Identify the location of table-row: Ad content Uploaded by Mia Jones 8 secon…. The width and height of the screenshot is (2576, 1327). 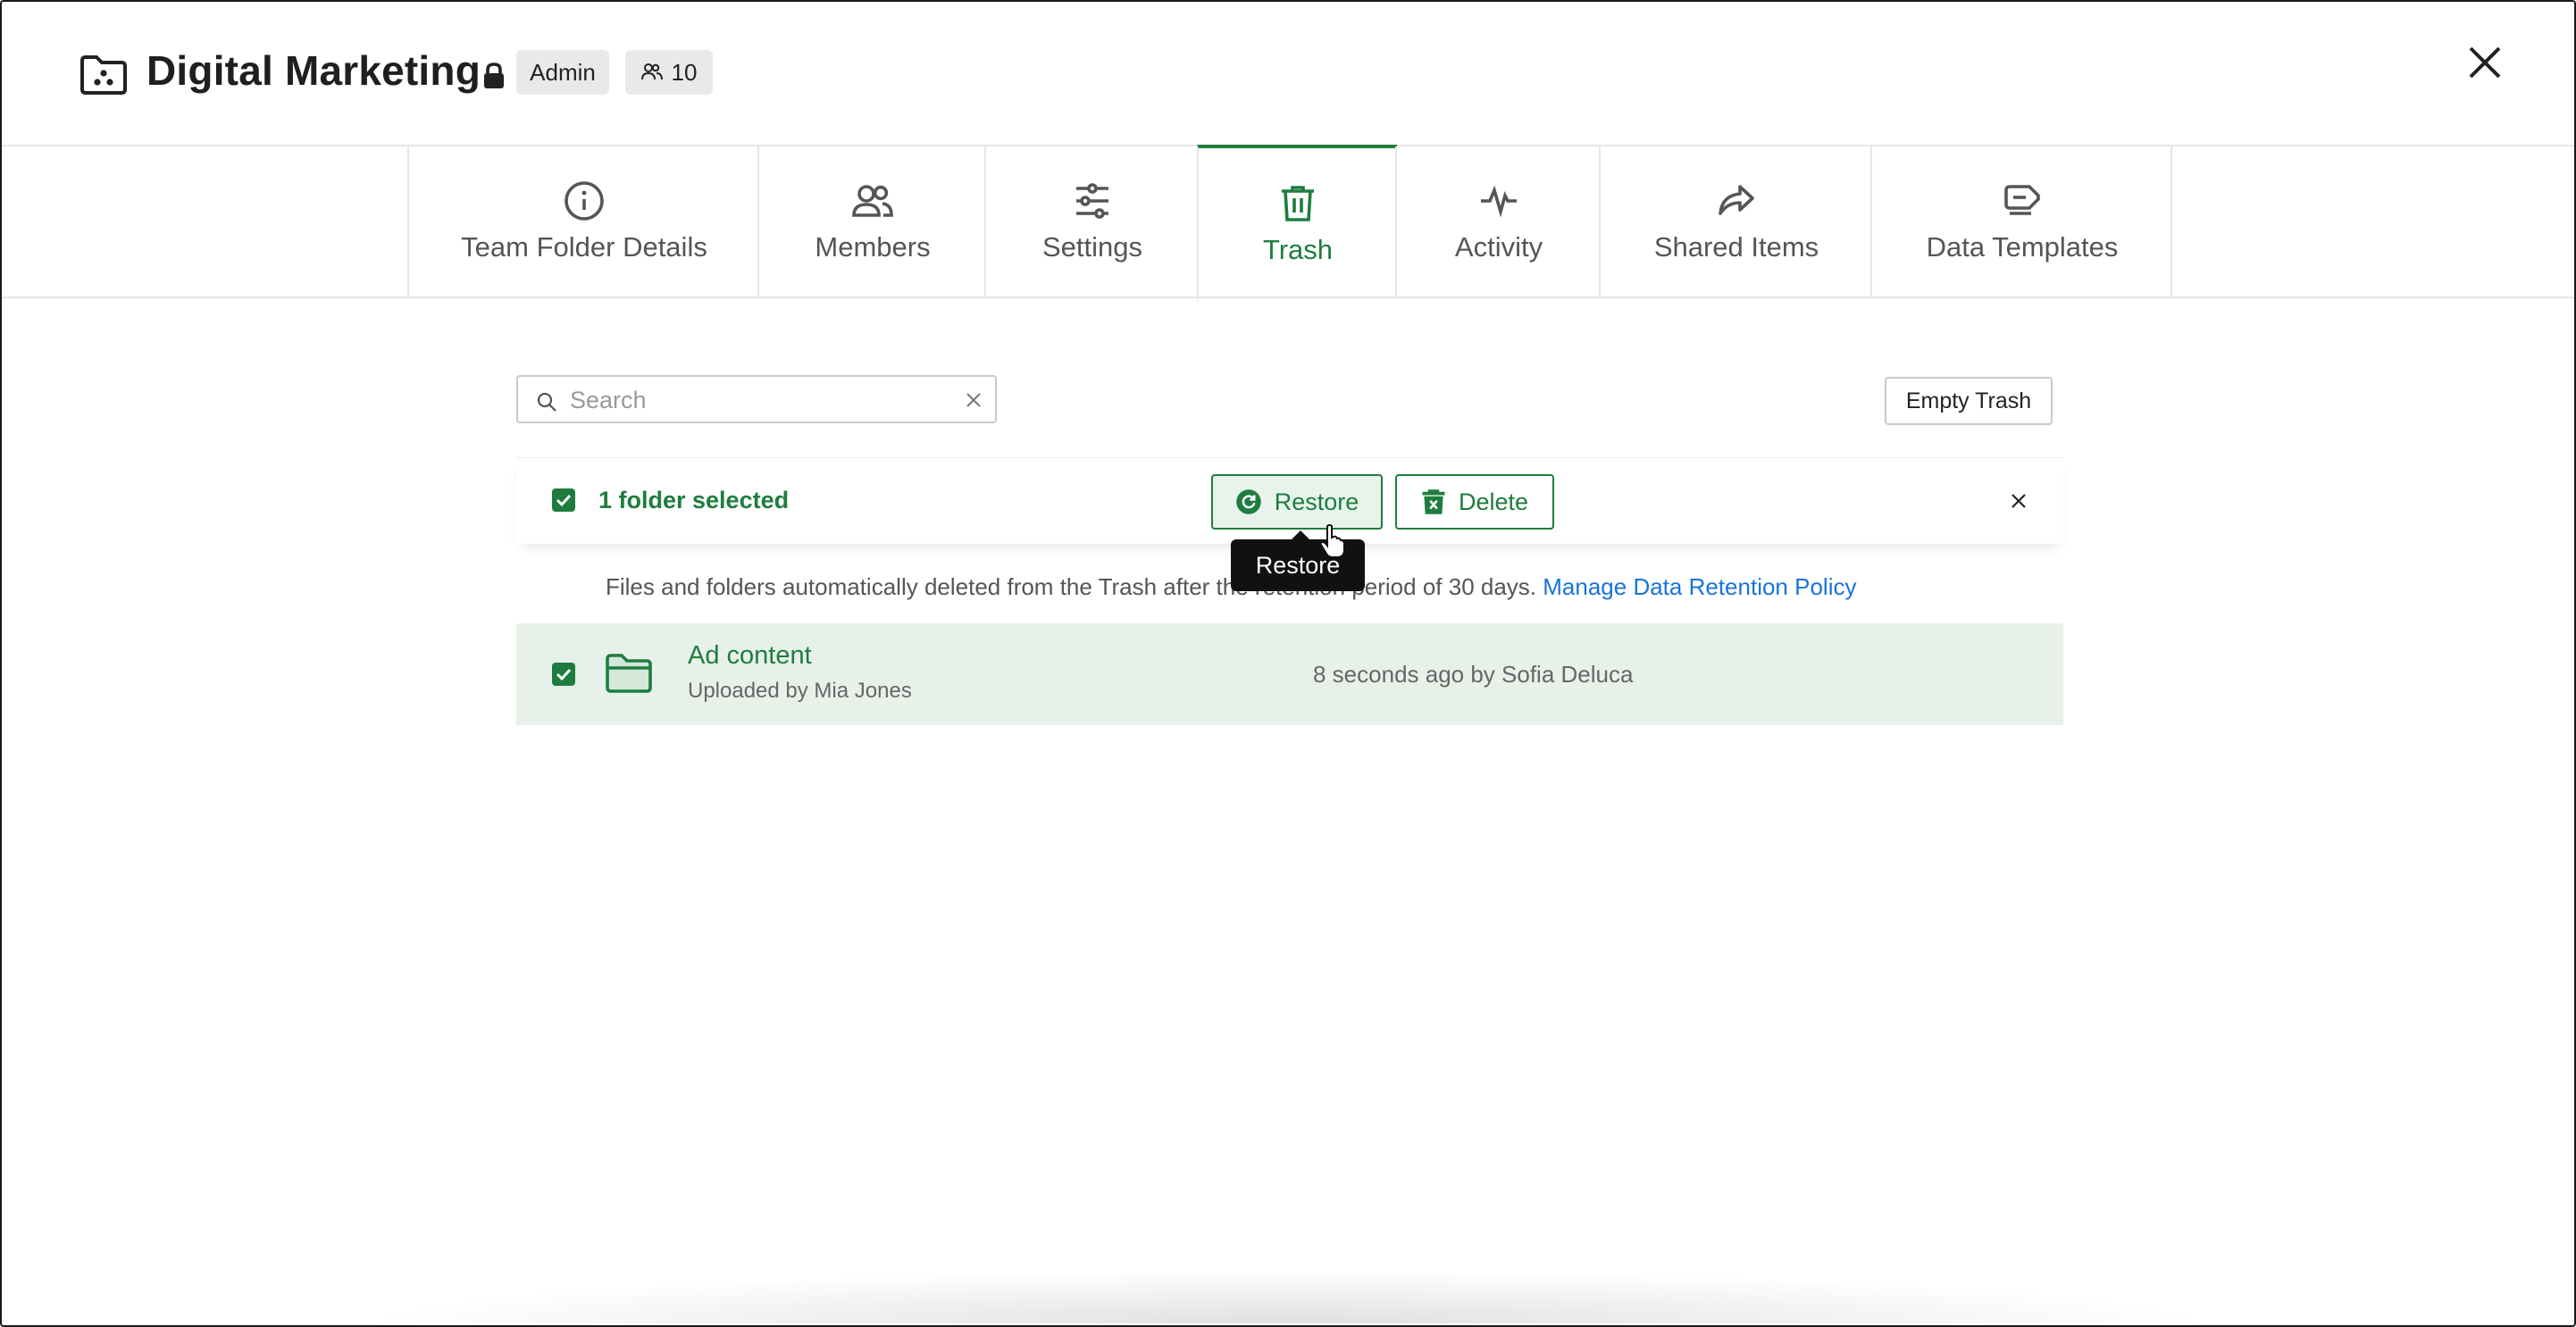
(1289, 674).